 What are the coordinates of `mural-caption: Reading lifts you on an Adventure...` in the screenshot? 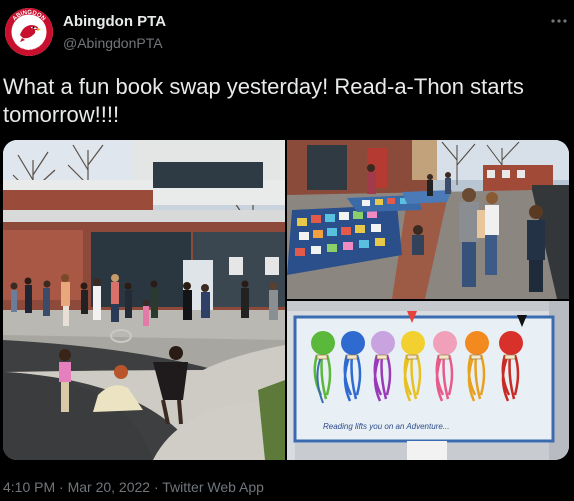 It's located at (386, 426).